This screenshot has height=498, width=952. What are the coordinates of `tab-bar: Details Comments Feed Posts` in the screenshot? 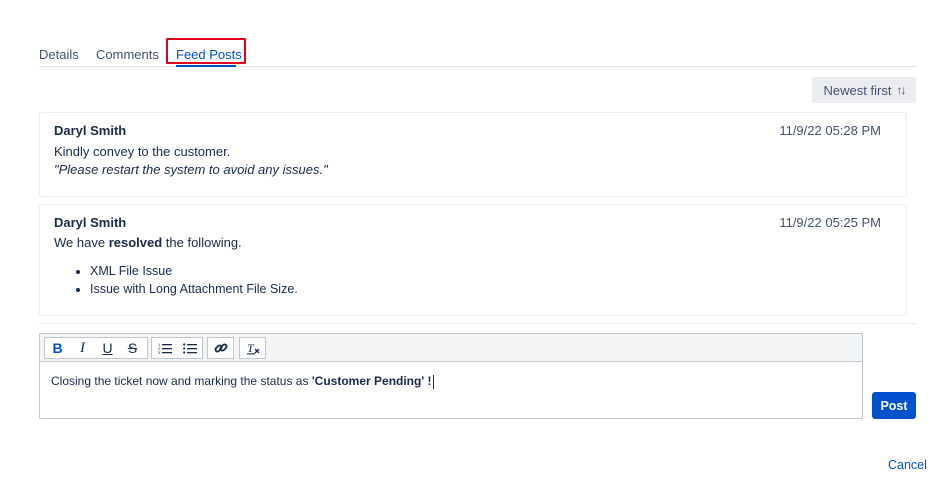 It's located at (478, 52).